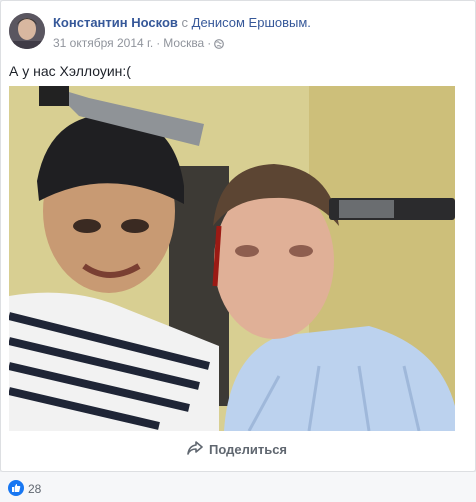 The image size is (476, 502). What do you see at coordinates (185, 22) in the screenshot?
I see `with-word: с` at bounding box center [185, 22].